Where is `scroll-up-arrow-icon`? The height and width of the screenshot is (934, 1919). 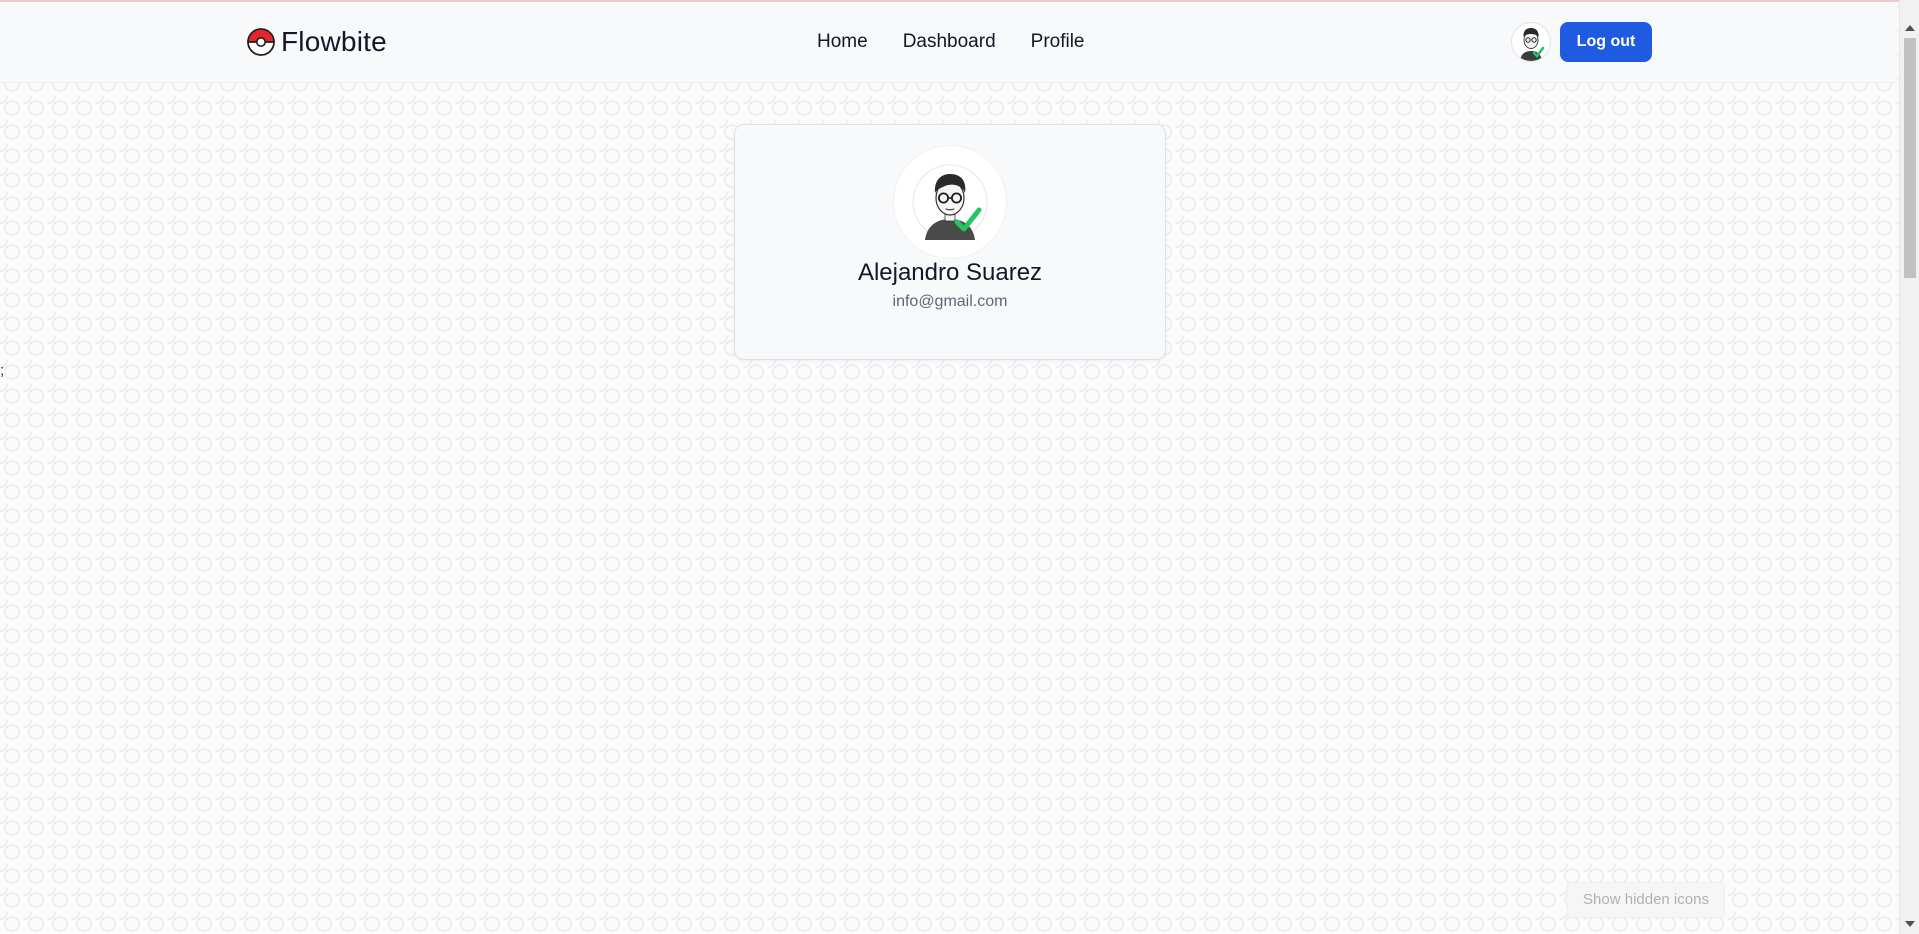
scroll-up-arrow-icon is located at coordinates (1910, 28).